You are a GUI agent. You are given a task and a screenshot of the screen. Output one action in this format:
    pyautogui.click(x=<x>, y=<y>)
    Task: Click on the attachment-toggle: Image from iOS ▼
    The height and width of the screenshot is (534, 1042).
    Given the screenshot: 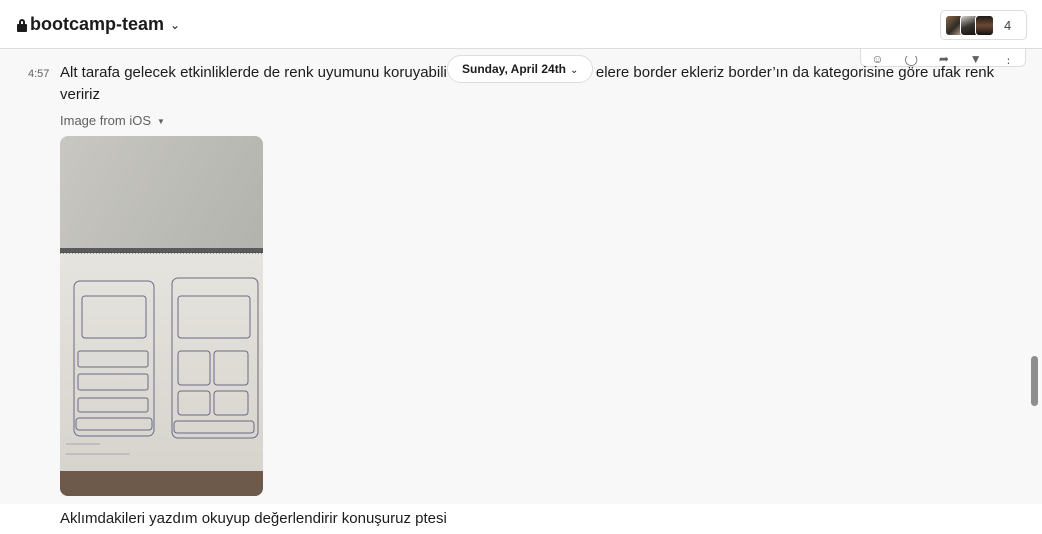 What is the action you would take?
    pyautogui.click(x=112, y=120)
    